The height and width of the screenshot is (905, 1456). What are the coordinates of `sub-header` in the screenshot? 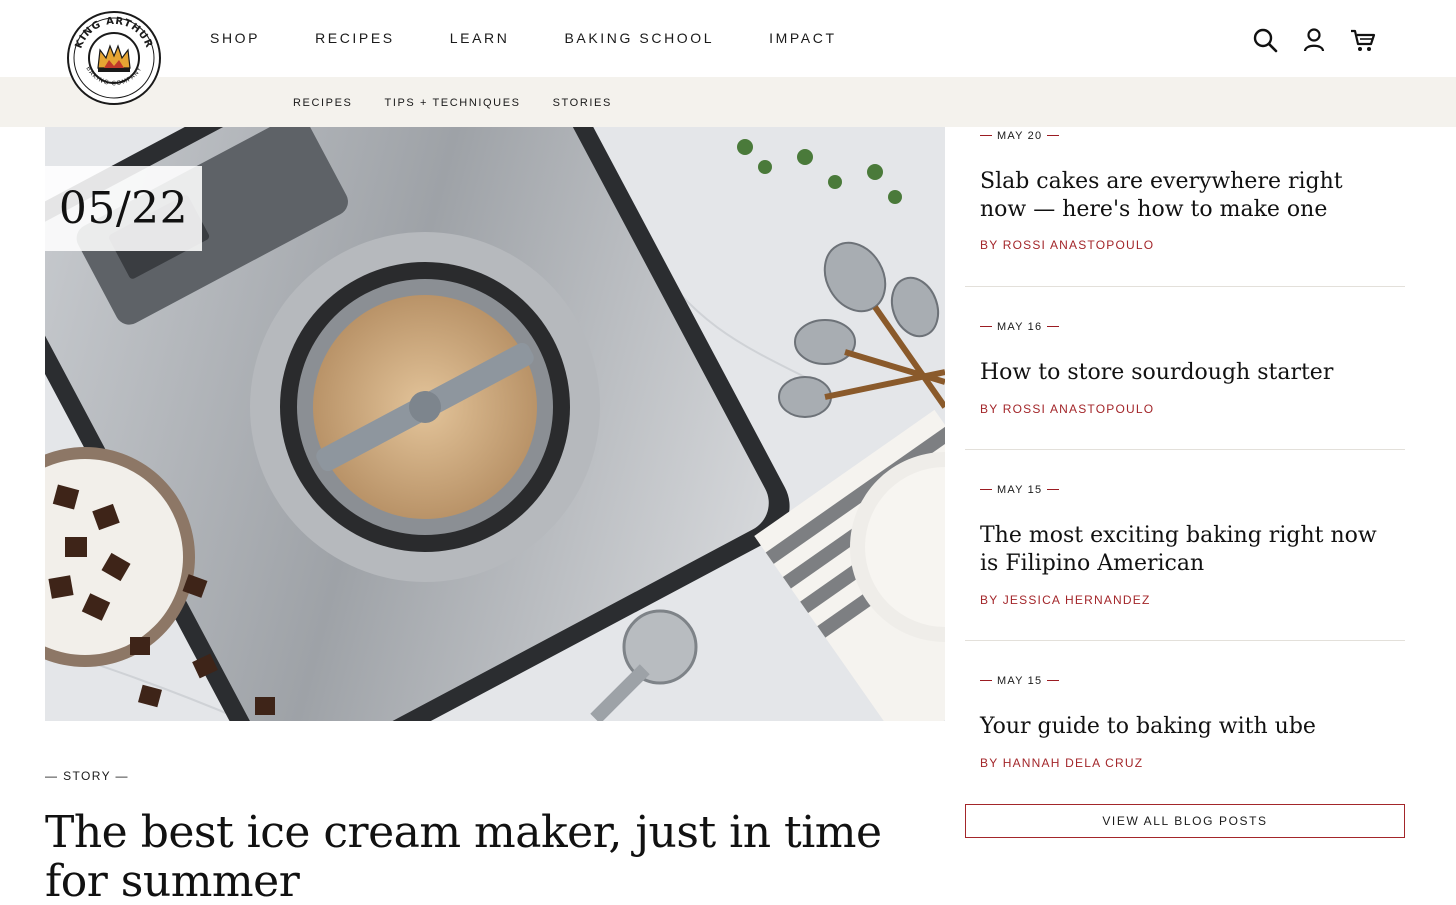 It's located at (728, 102).